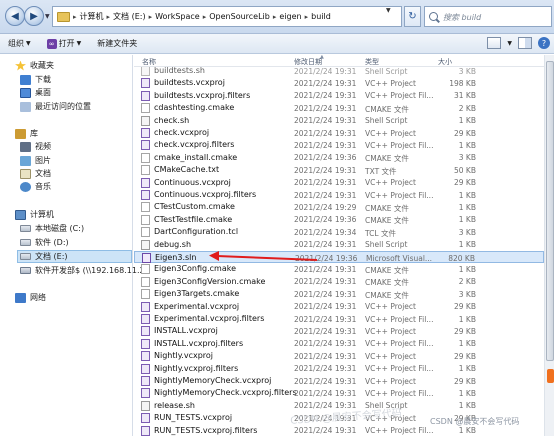 Image resolution: width=554 pixels, height=436 pixels. What do you see at coordinates (15, 16) in the screenshot?
I see `back-button: ◀` at bounding box center [15, 16].